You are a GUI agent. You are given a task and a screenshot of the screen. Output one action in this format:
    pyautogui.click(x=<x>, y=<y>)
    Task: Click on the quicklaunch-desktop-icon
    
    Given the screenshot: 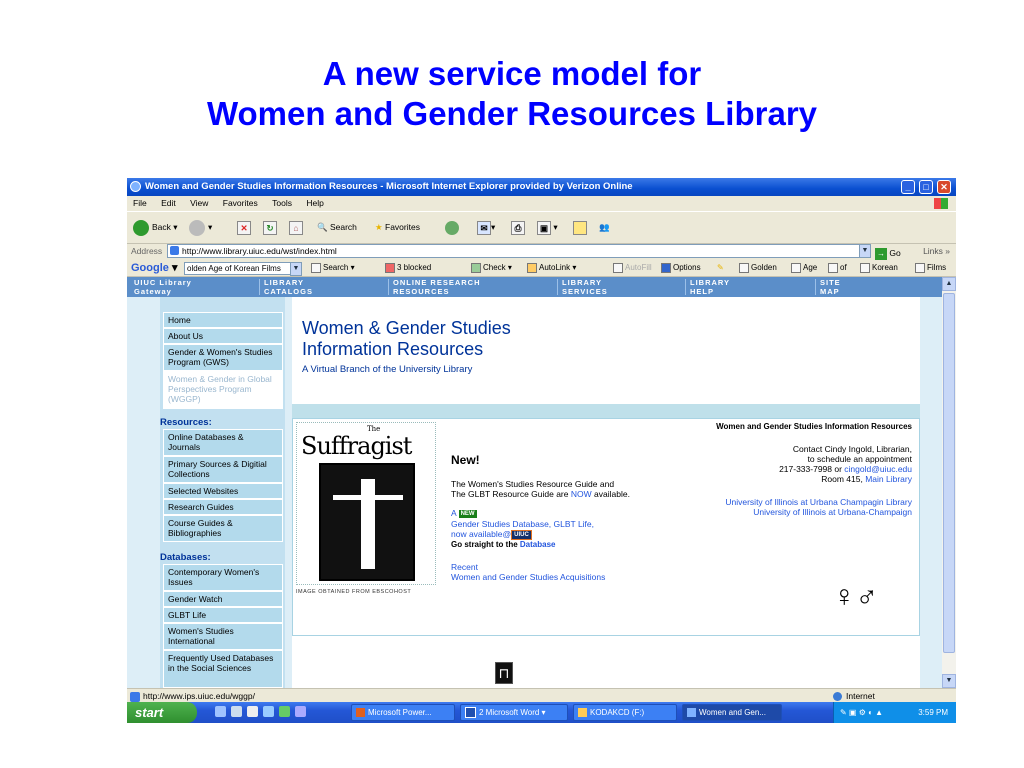 What is the action you would take?
    pyautogui.click(x=252, y=711)
    